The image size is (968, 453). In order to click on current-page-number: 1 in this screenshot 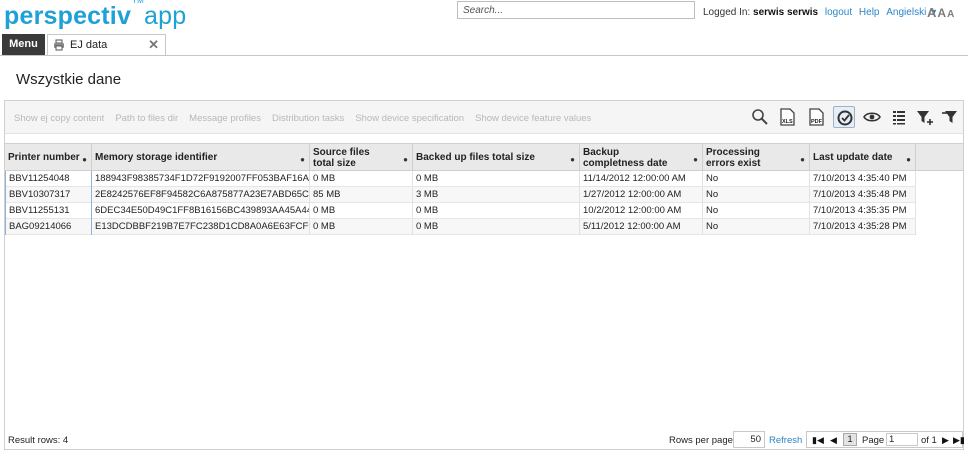, I will do `click(850, 439)`.